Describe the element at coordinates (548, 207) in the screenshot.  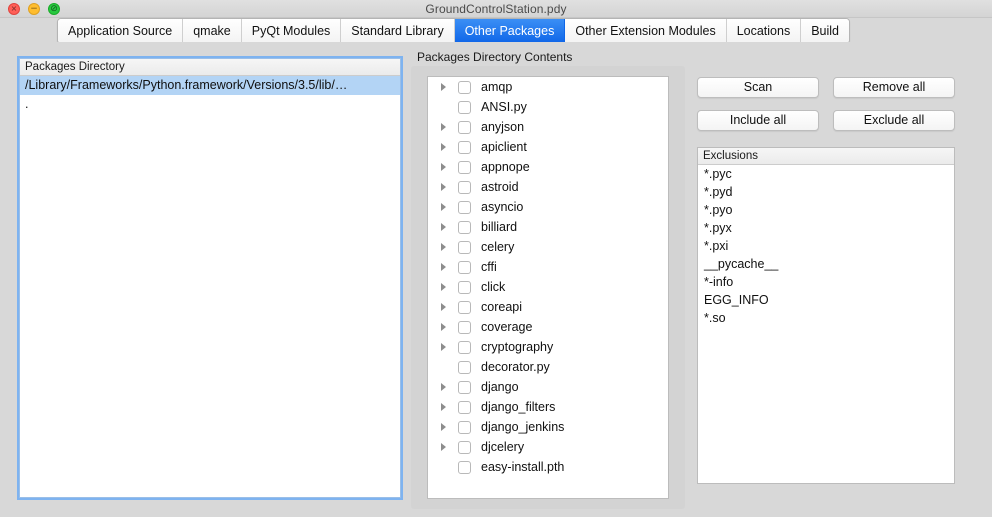
I see `tree-row: asyncio` at that location.